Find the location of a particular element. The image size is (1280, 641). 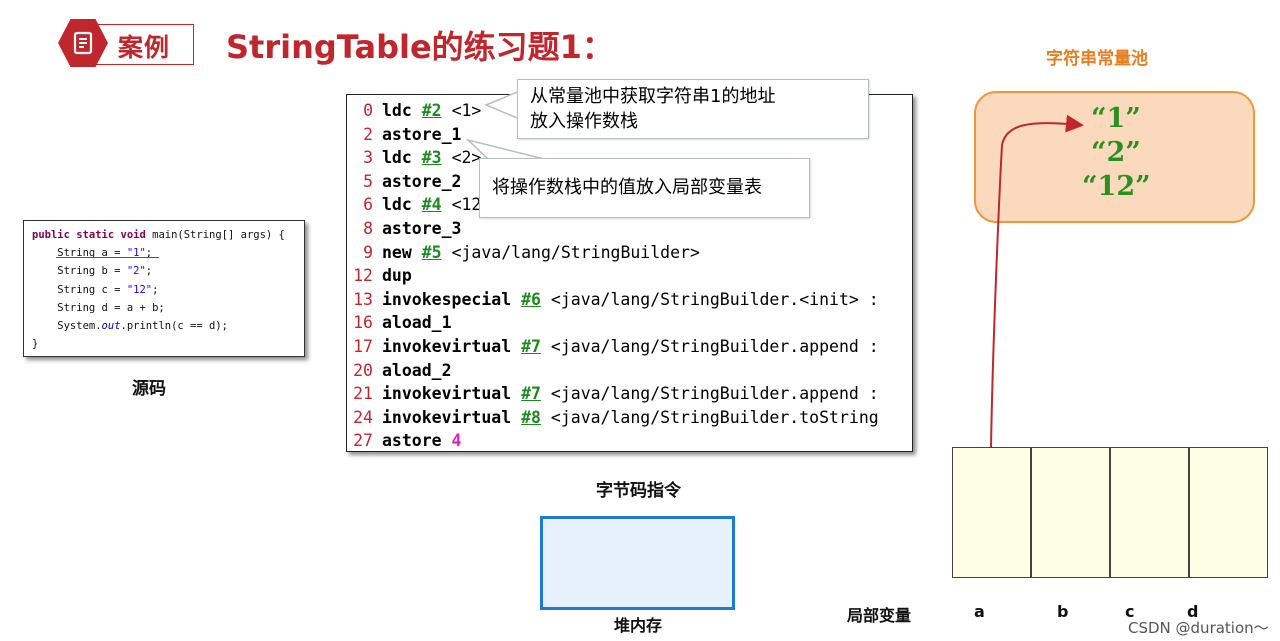

source-line: String c = "12"; is located at coordinates (95, 289).